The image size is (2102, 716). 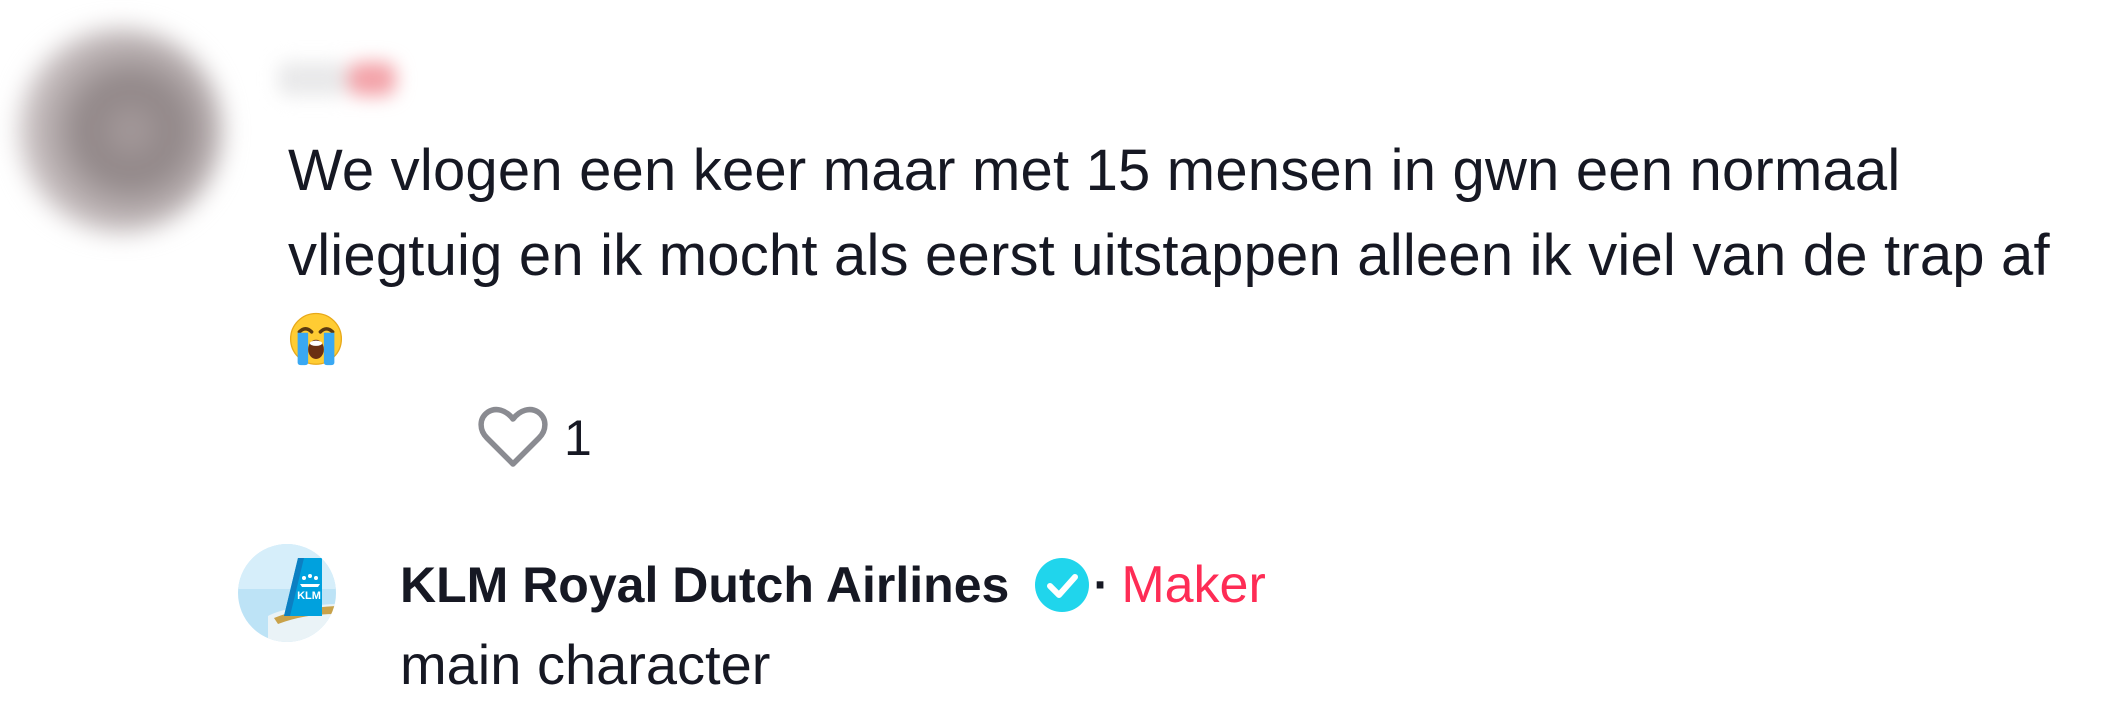 I want to click on commenter-username, so click(x=344, y=78).